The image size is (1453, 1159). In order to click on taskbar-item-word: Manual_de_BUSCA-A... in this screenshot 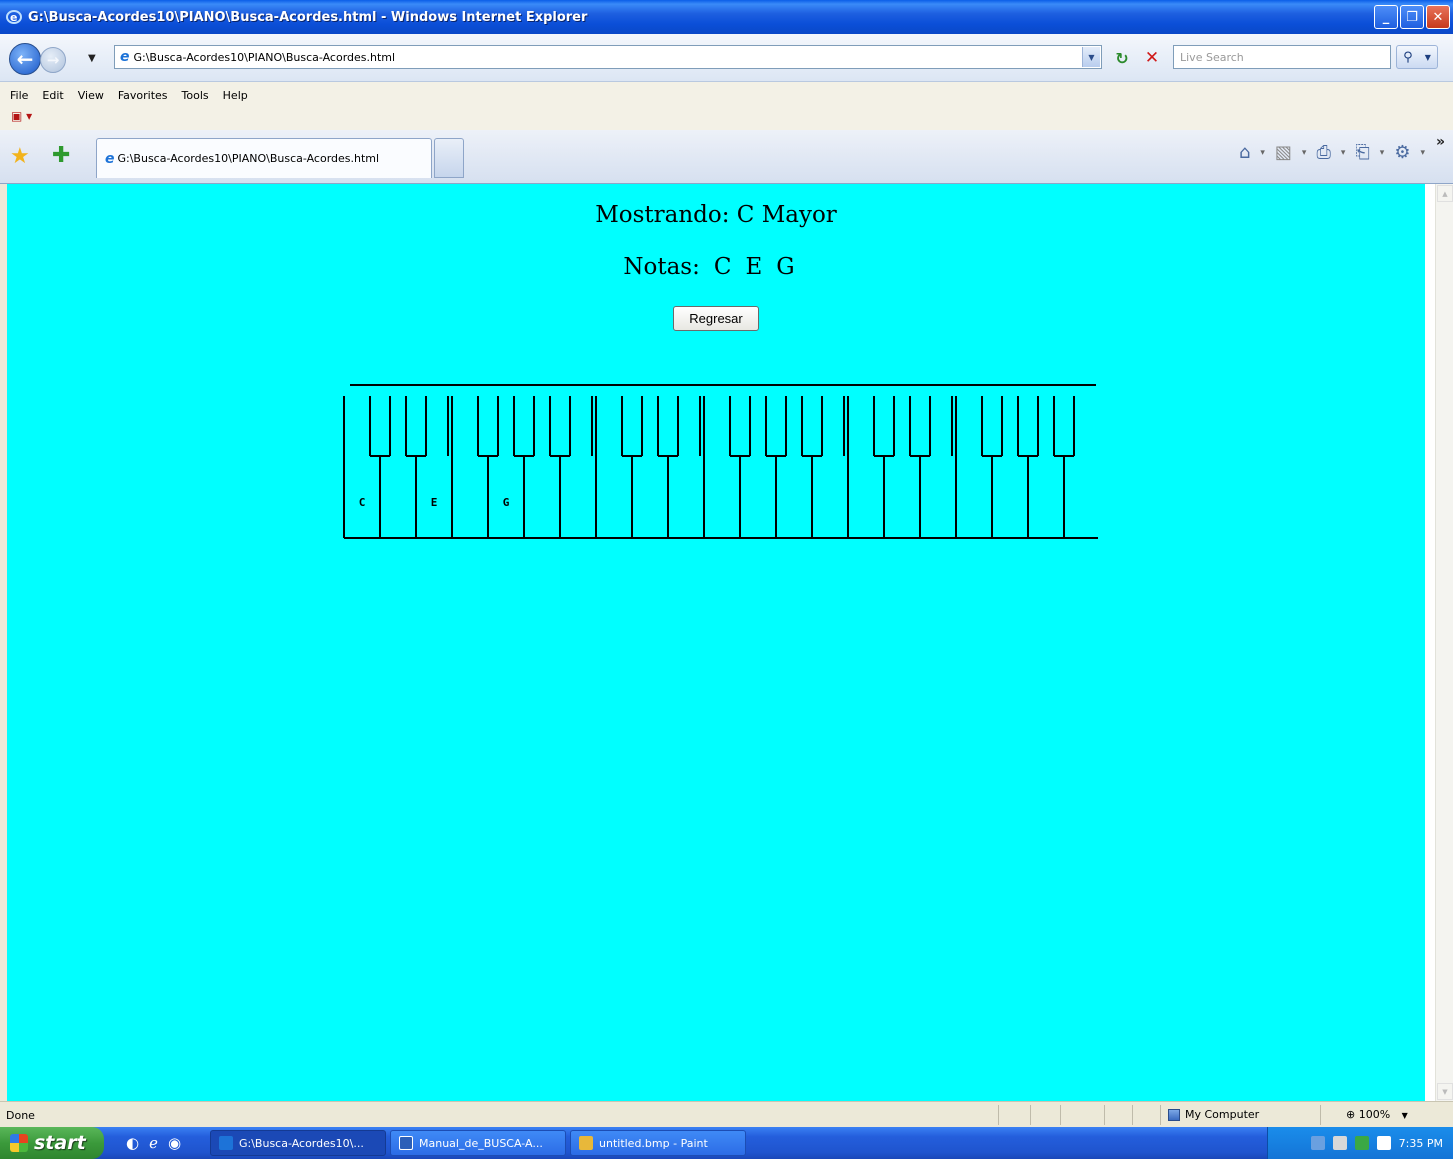, I will do `click(478, 1143)`.